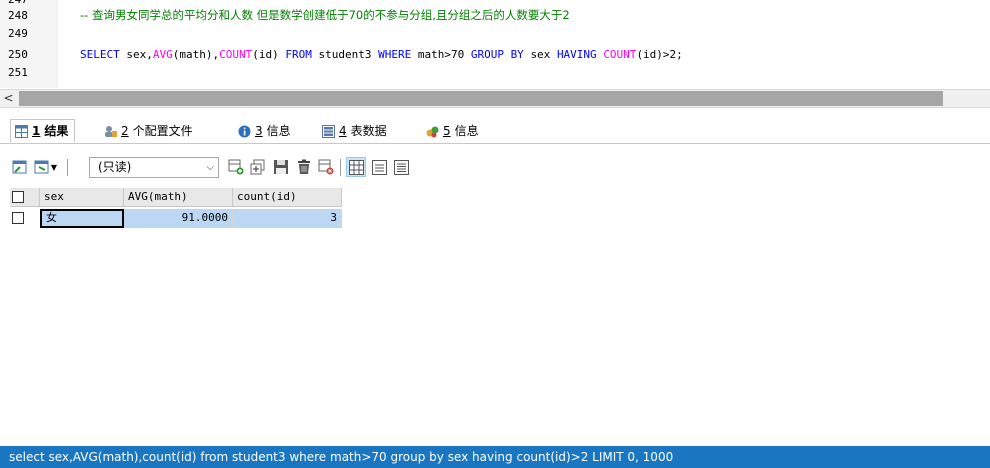 Image resolution: width=990 pixels, height=468 pixels. What do you see at coordinates (115, 167) in the screenshot?
I see `edit-mode-value: (只读)` at bounding box center [115, 167].